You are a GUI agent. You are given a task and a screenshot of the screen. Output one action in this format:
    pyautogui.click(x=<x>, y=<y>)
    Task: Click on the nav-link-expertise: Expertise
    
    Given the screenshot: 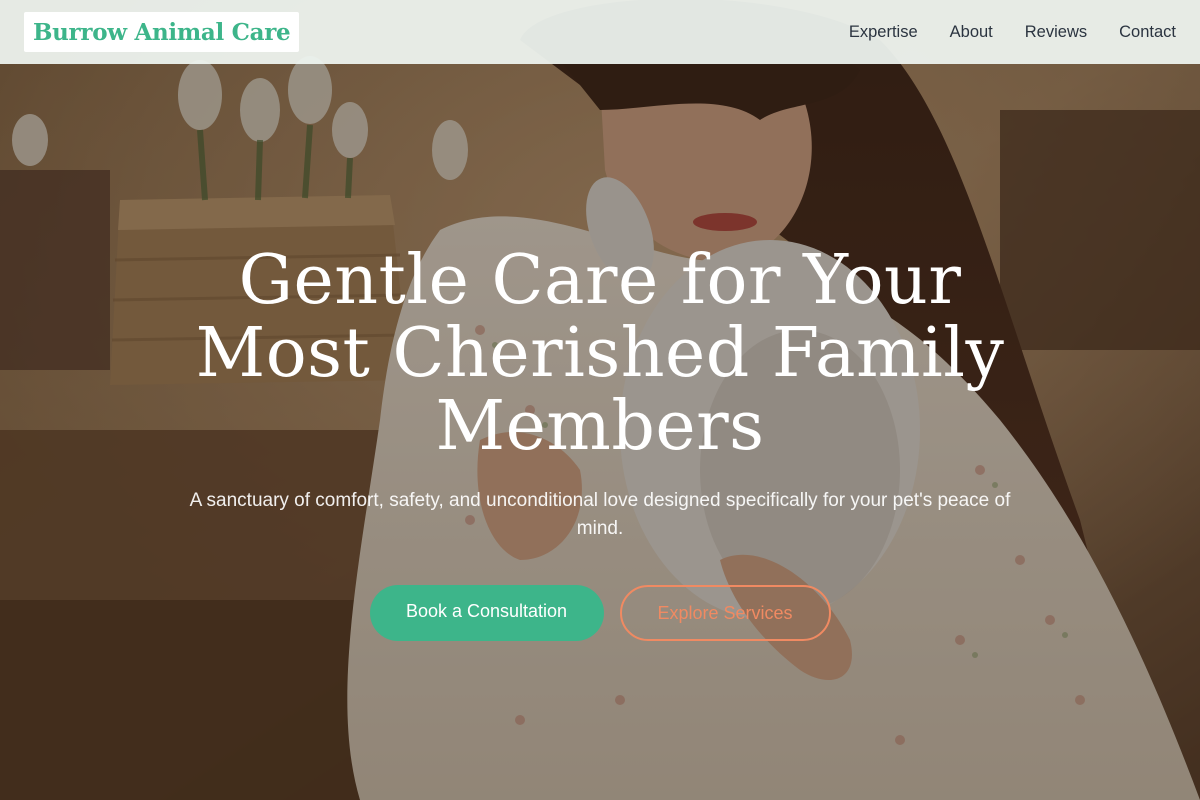 What is the action you would take?
    pyautogui.click(x=883, y=32)
    